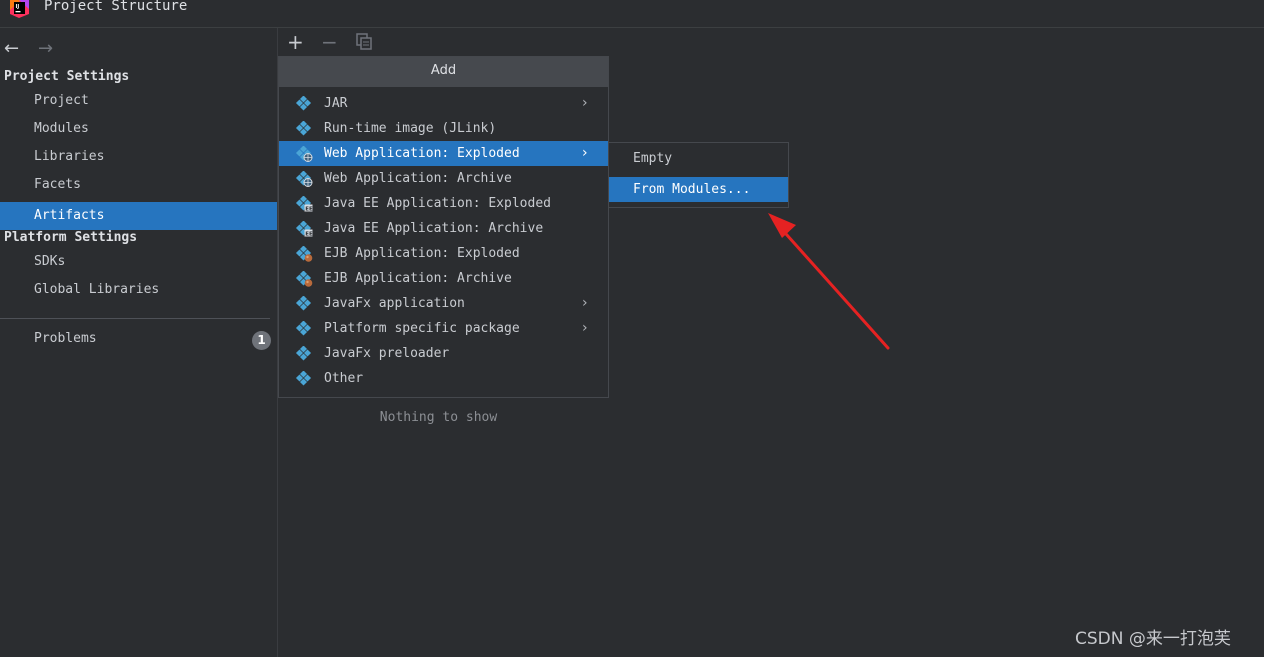 The image size is (1264, 657). What do you see at coordinates (138, 157) in the screenshot?
I see `sidebar-item-libraries: Libraries` at bounding box center [138, 157].